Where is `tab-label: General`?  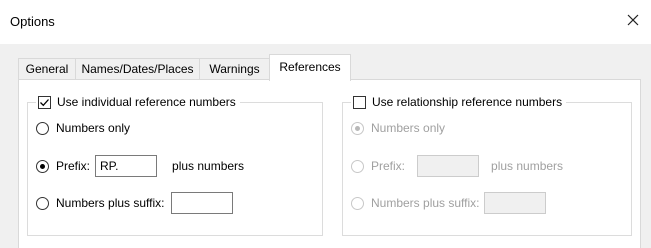
tab-label: General is located at coordinates (47, 69).